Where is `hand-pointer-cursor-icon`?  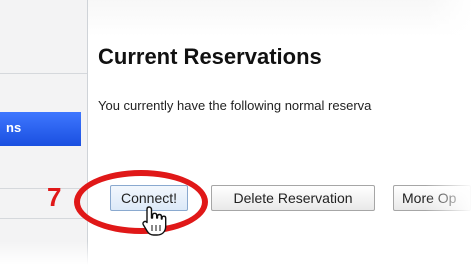 hand-pointer-cursor-icon is located at coordinates (154, 221).